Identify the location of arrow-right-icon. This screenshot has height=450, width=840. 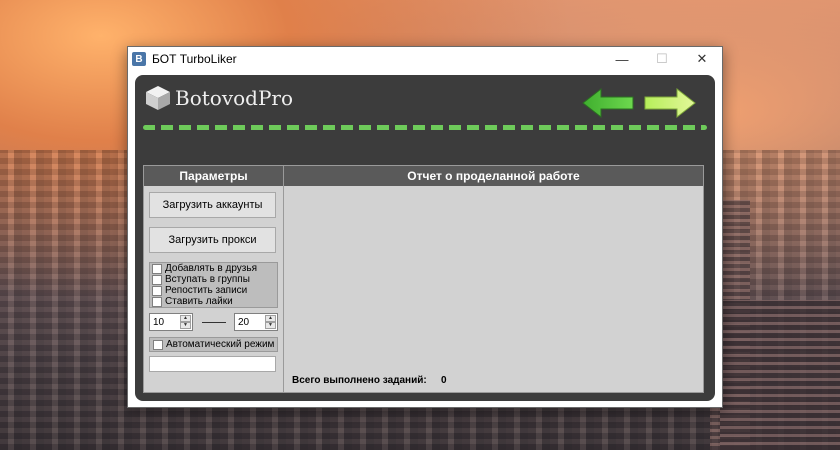
(670, 103).